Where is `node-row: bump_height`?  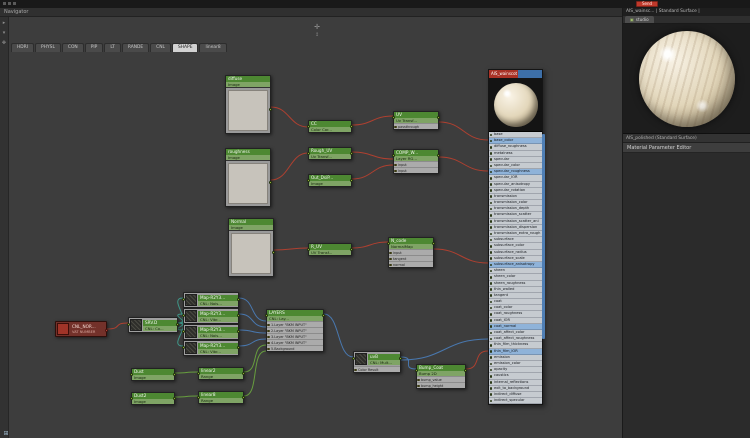
node-row: bump_height is located at coordinates (441, 385).